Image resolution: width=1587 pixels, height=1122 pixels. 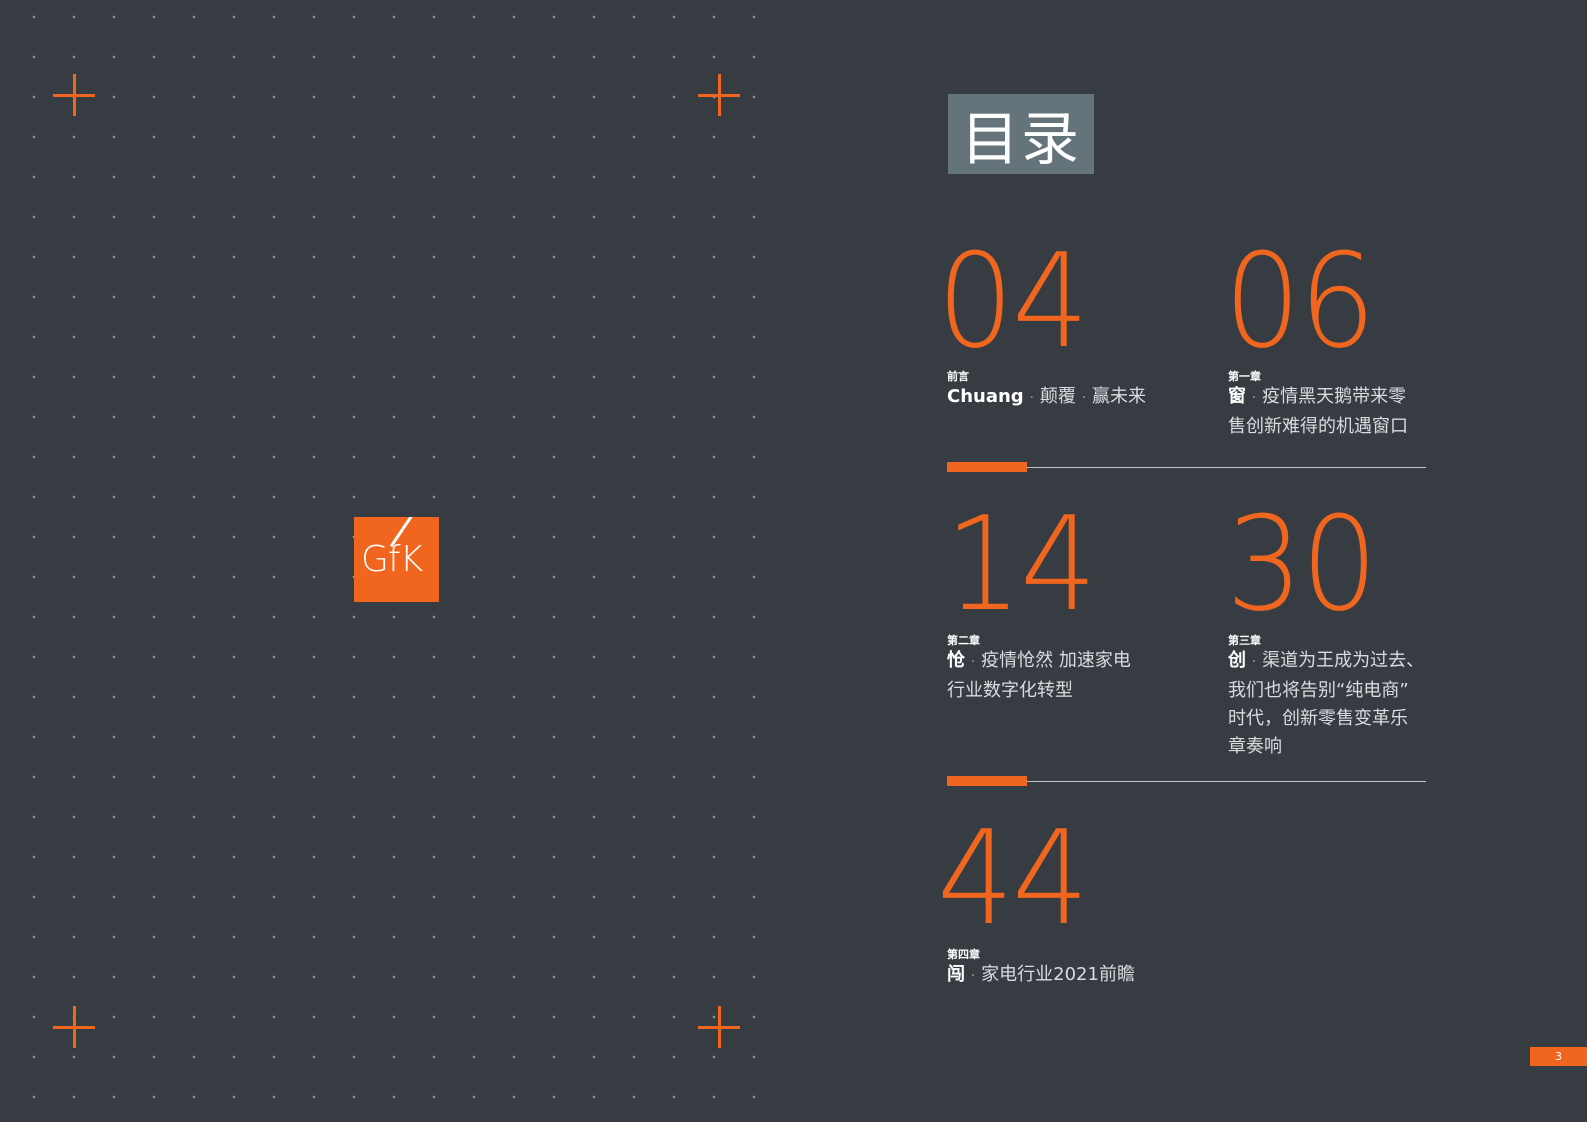 I want to click on entry-text: 时代，创新零售变革乐, so click(x=1318, y=718).